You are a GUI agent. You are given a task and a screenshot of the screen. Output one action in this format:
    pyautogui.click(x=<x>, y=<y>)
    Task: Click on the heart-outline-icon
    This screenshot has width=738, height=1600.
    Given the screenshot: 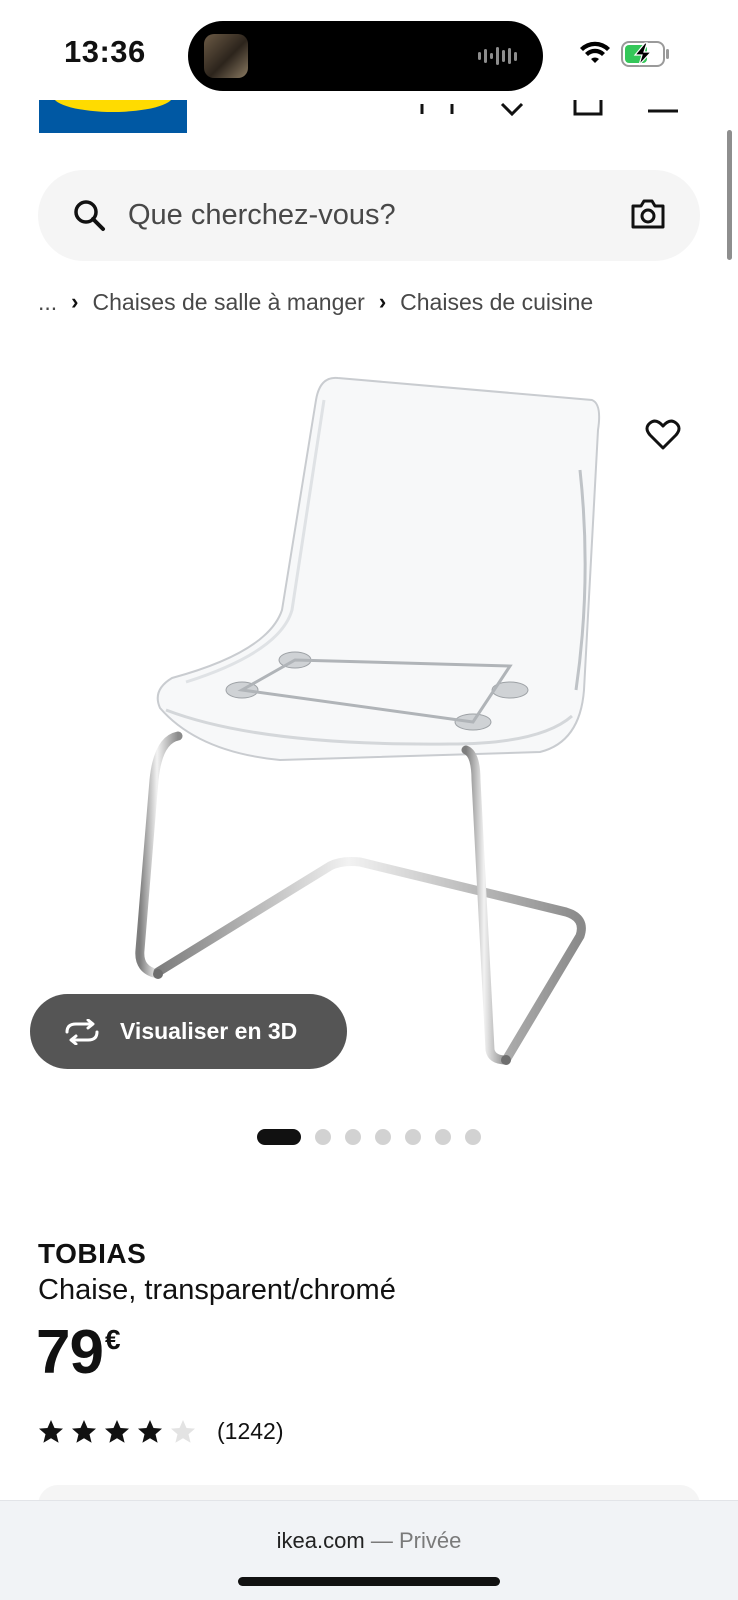 What is the action you would take?
    pyautogui.click(x=663, y=434)
    